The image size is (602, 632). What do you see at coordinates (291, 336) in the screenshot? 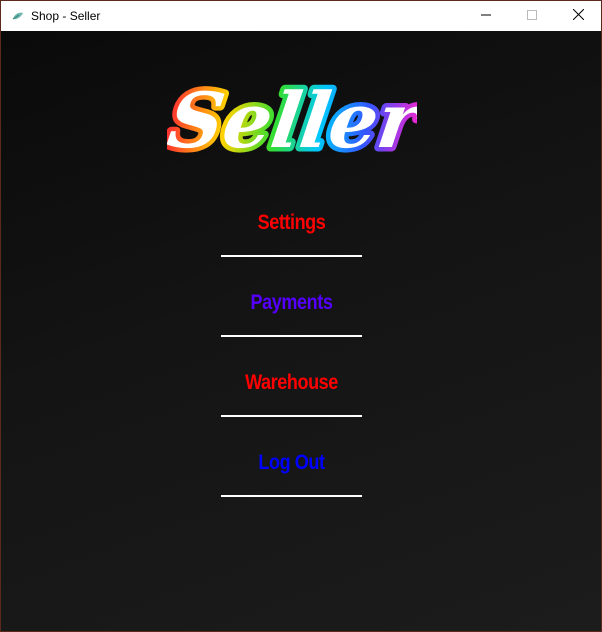
I see `payments-underline` at bounding box center [291, 336].